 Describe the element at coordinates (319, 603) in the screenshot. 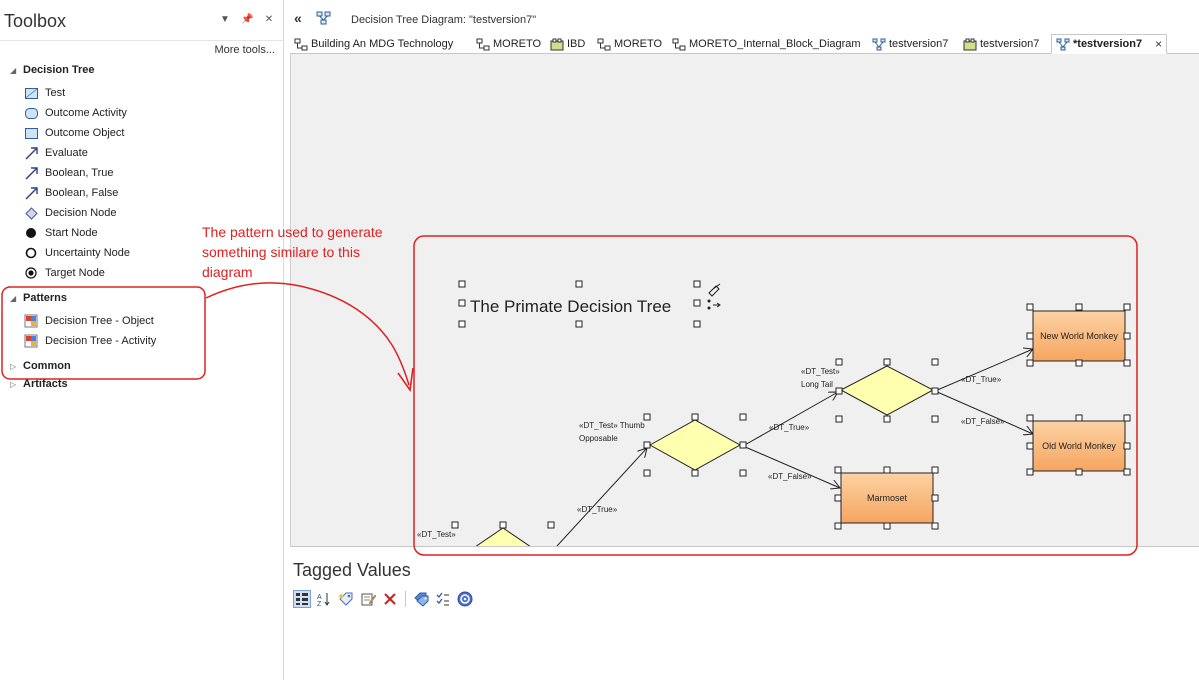

I see `svg-text: Z` at that location.